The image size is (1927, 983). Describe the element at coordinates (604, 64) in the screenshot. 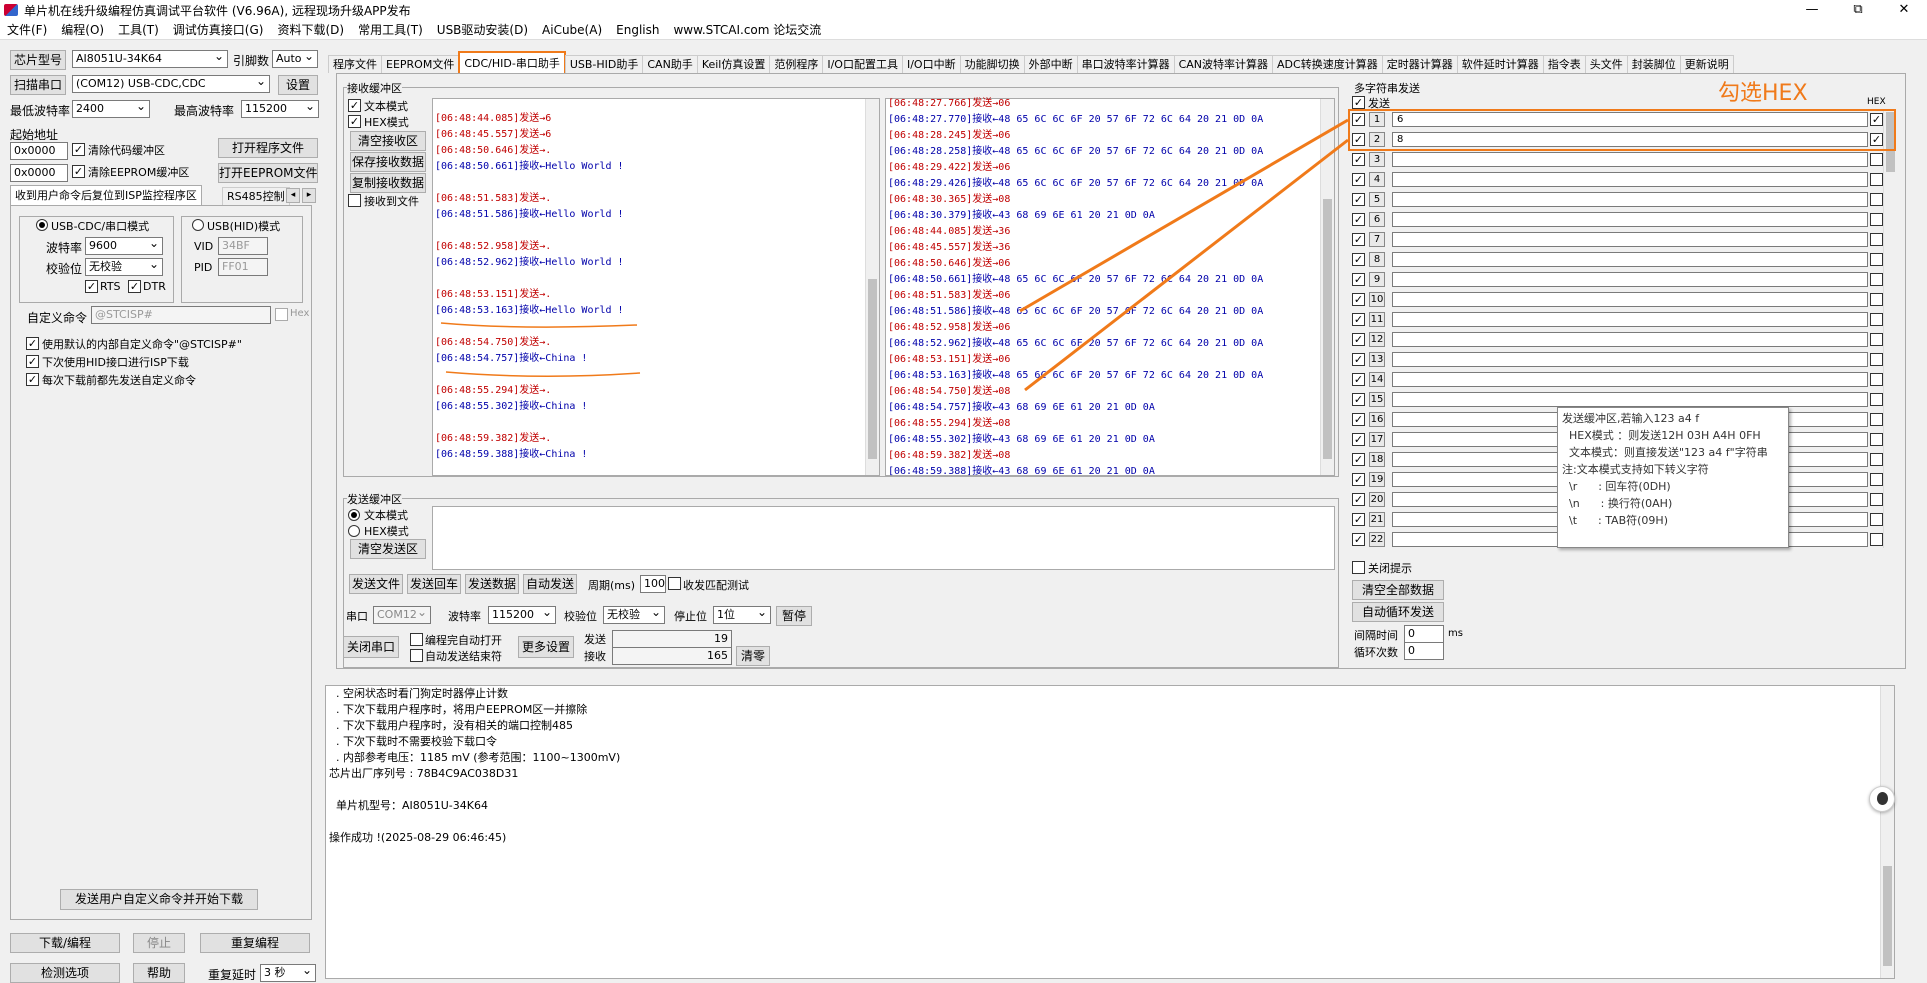

I see `tab-usb-hid: USB-HID助手` at that location.